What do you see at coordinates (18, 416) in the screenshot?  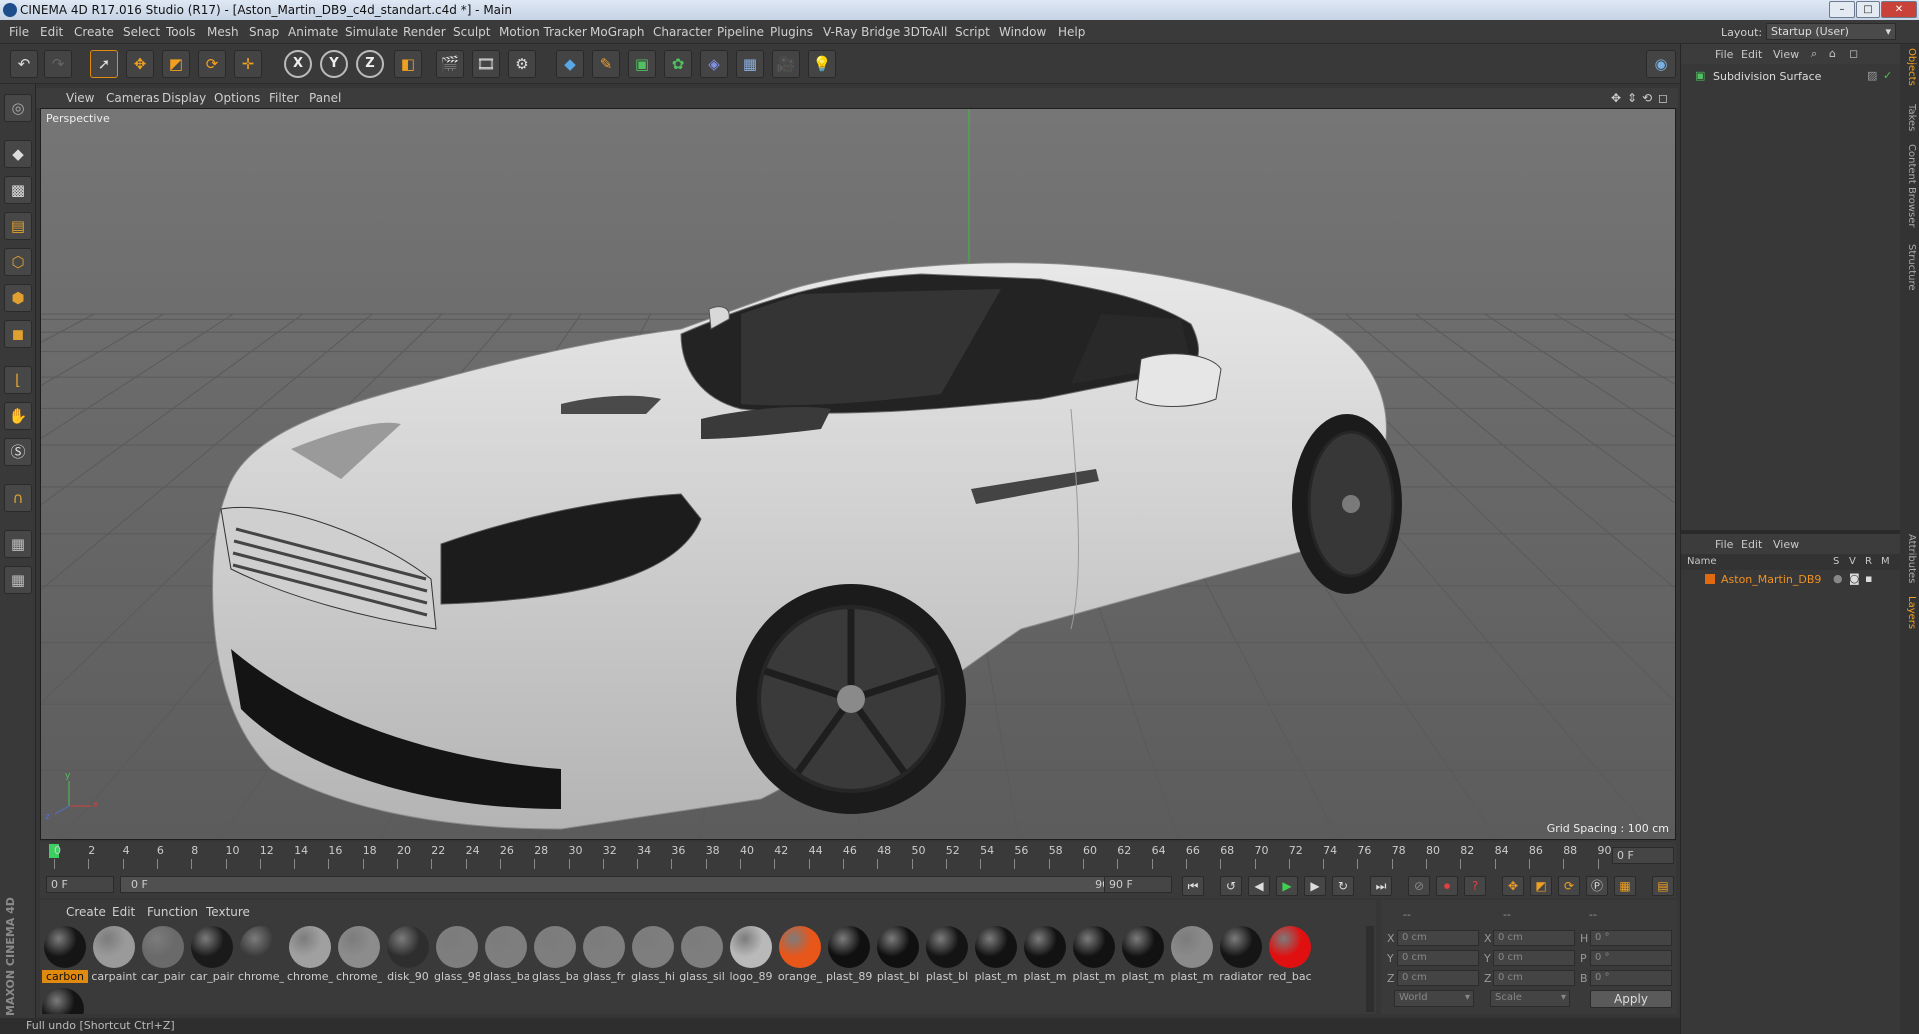 I see `tweak-mode-icon: ✋` at bounding box center [18, 416].